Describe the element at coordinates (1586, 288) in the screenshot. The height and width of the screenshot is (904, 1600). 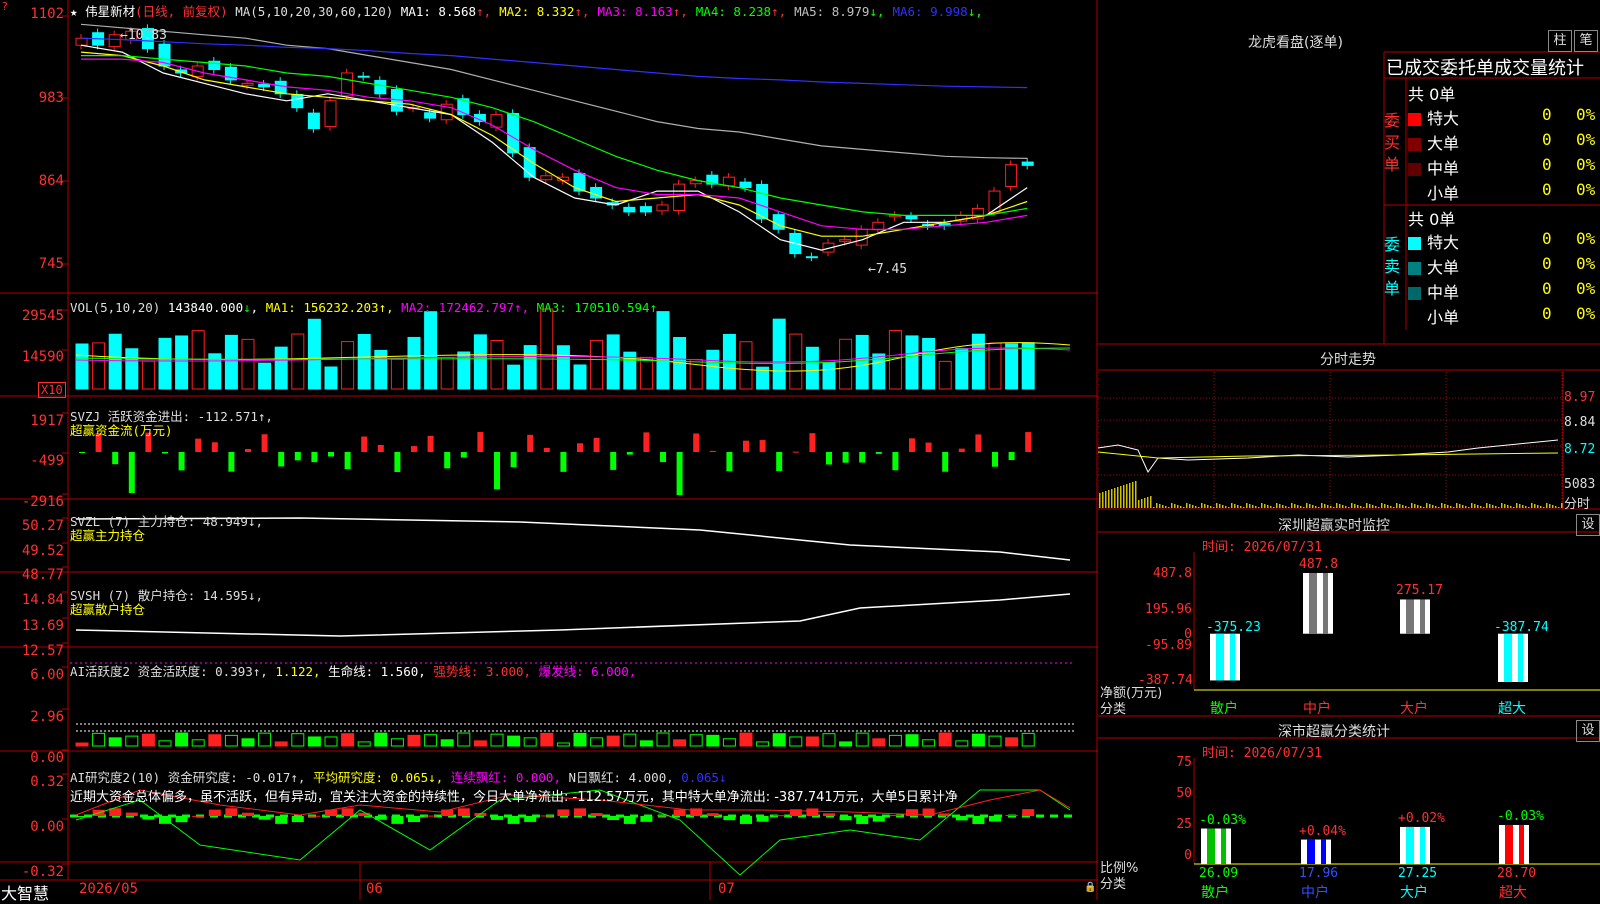
I see `order-pct: 0%` at that location.